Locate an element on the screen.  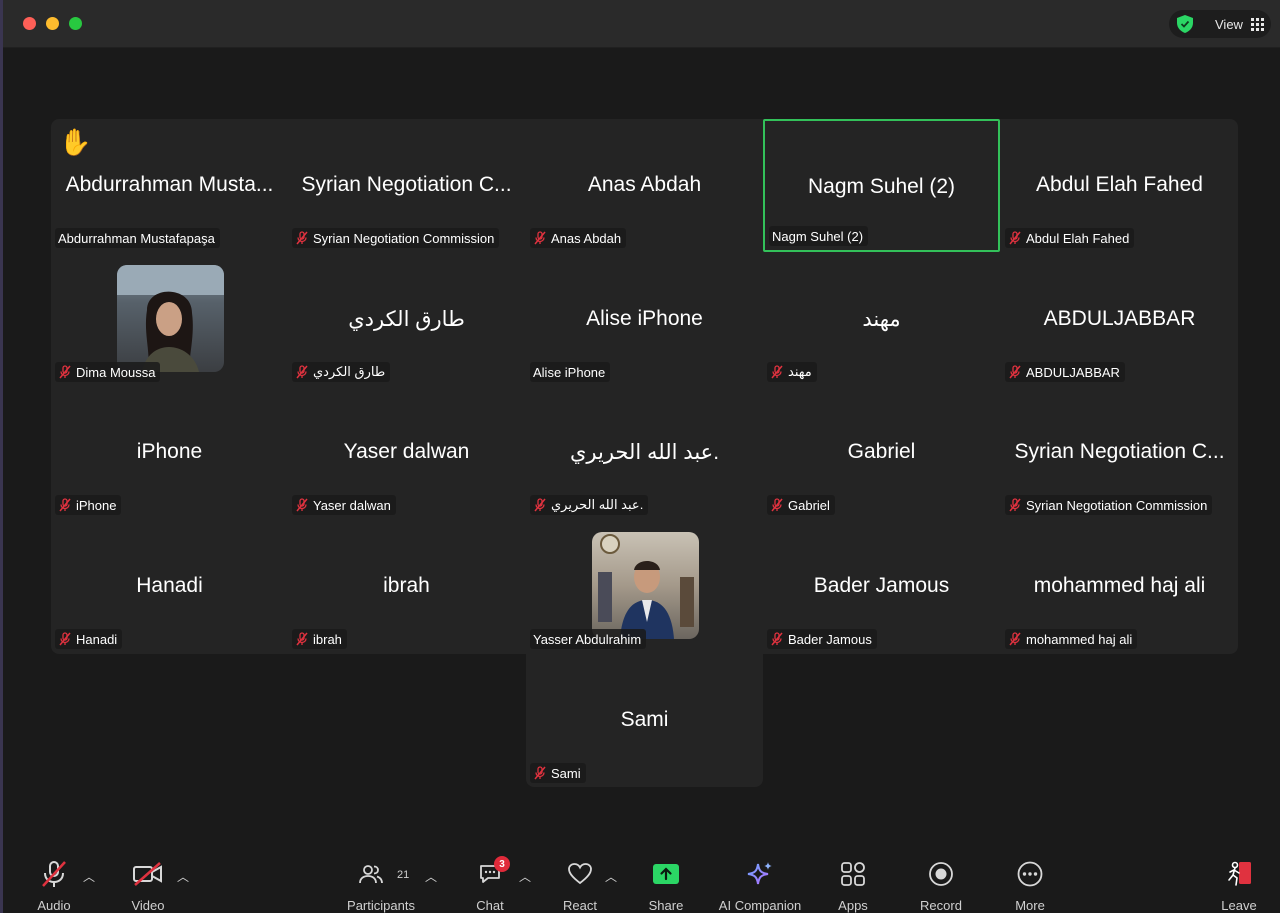
video-options-chevron-icon: ︿ is located at coordinates (183, 876).